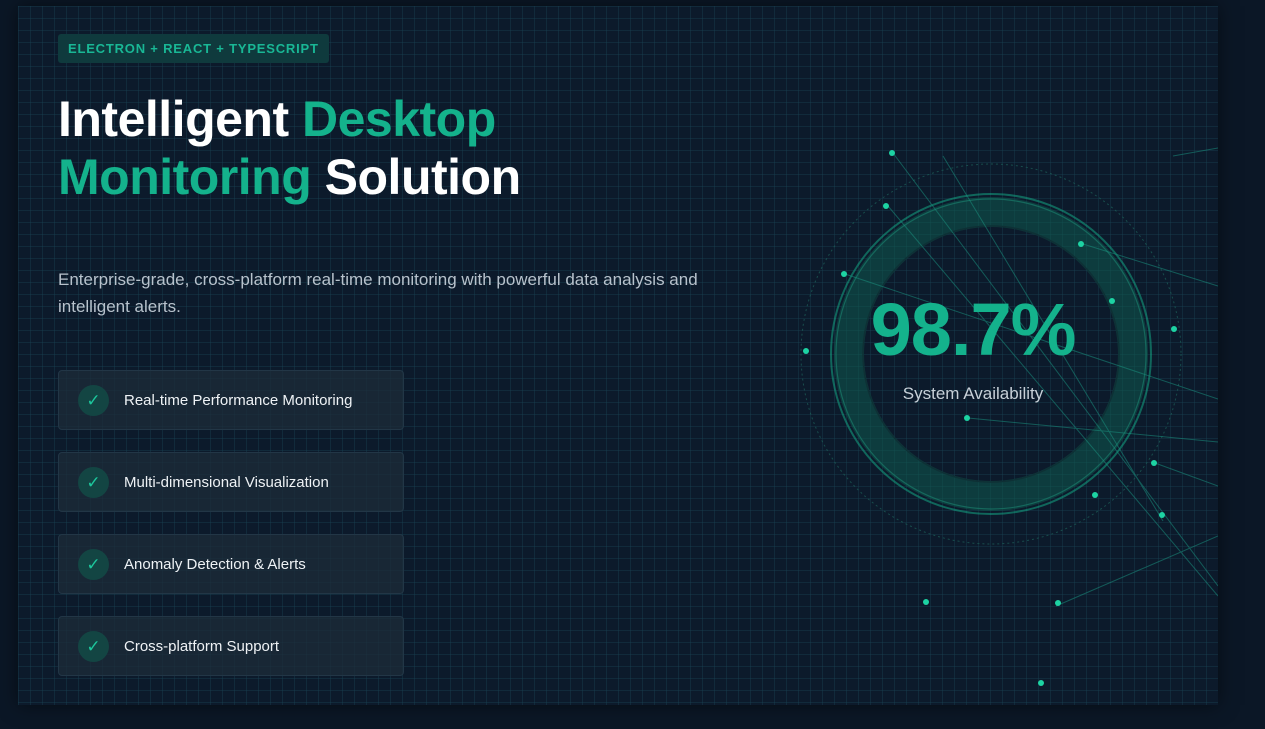  I want to click on feature-label: Anomaly Detection & Alerts, so click(215, 564).